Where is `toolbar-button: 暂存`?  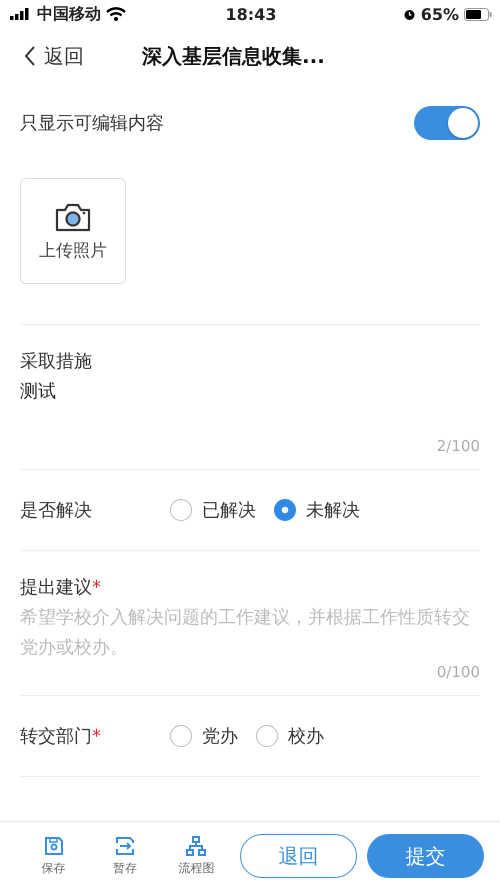
toolbar-button: 暂存 is located at coordinates (125, 856).